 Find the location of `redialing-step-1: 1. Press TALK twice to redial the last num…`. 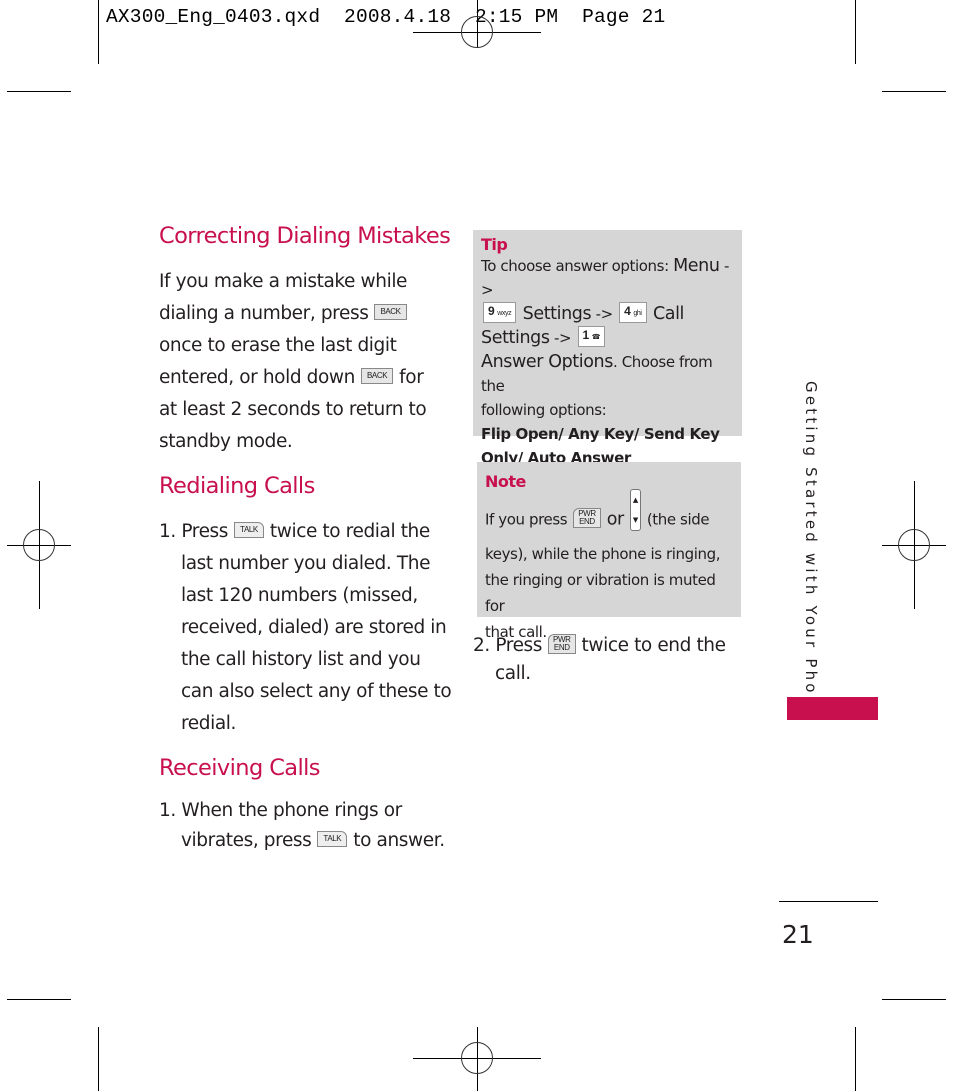

redialing-step-1: 1. Press TALK twice to redial the last num… is located at coordinates (305, 627).